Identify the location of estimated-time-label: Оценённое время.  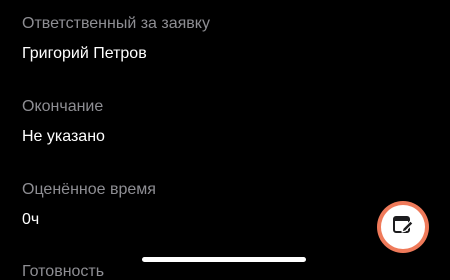
(89, 189).